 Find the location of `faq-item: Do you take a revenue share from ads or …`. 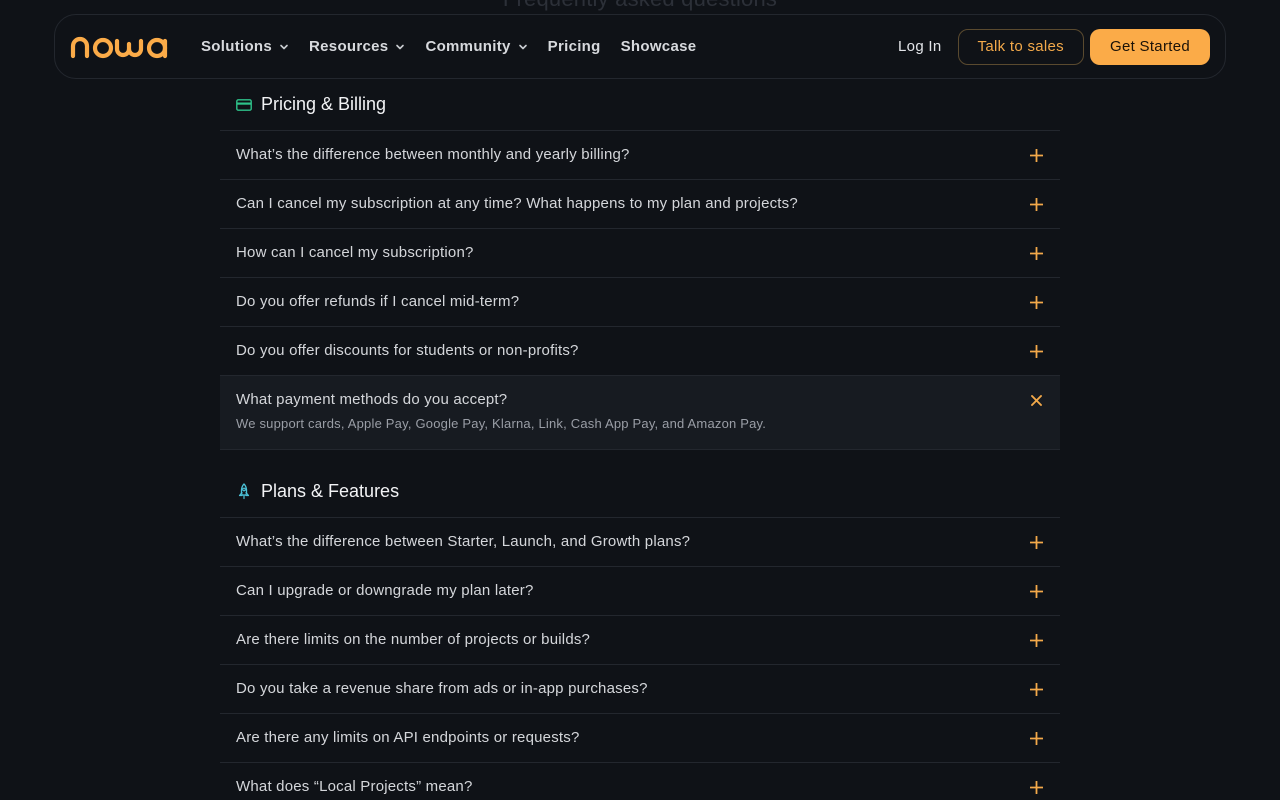

faq-item: Do you take a revenue share from ads or … is located at coordinates (640, 689).